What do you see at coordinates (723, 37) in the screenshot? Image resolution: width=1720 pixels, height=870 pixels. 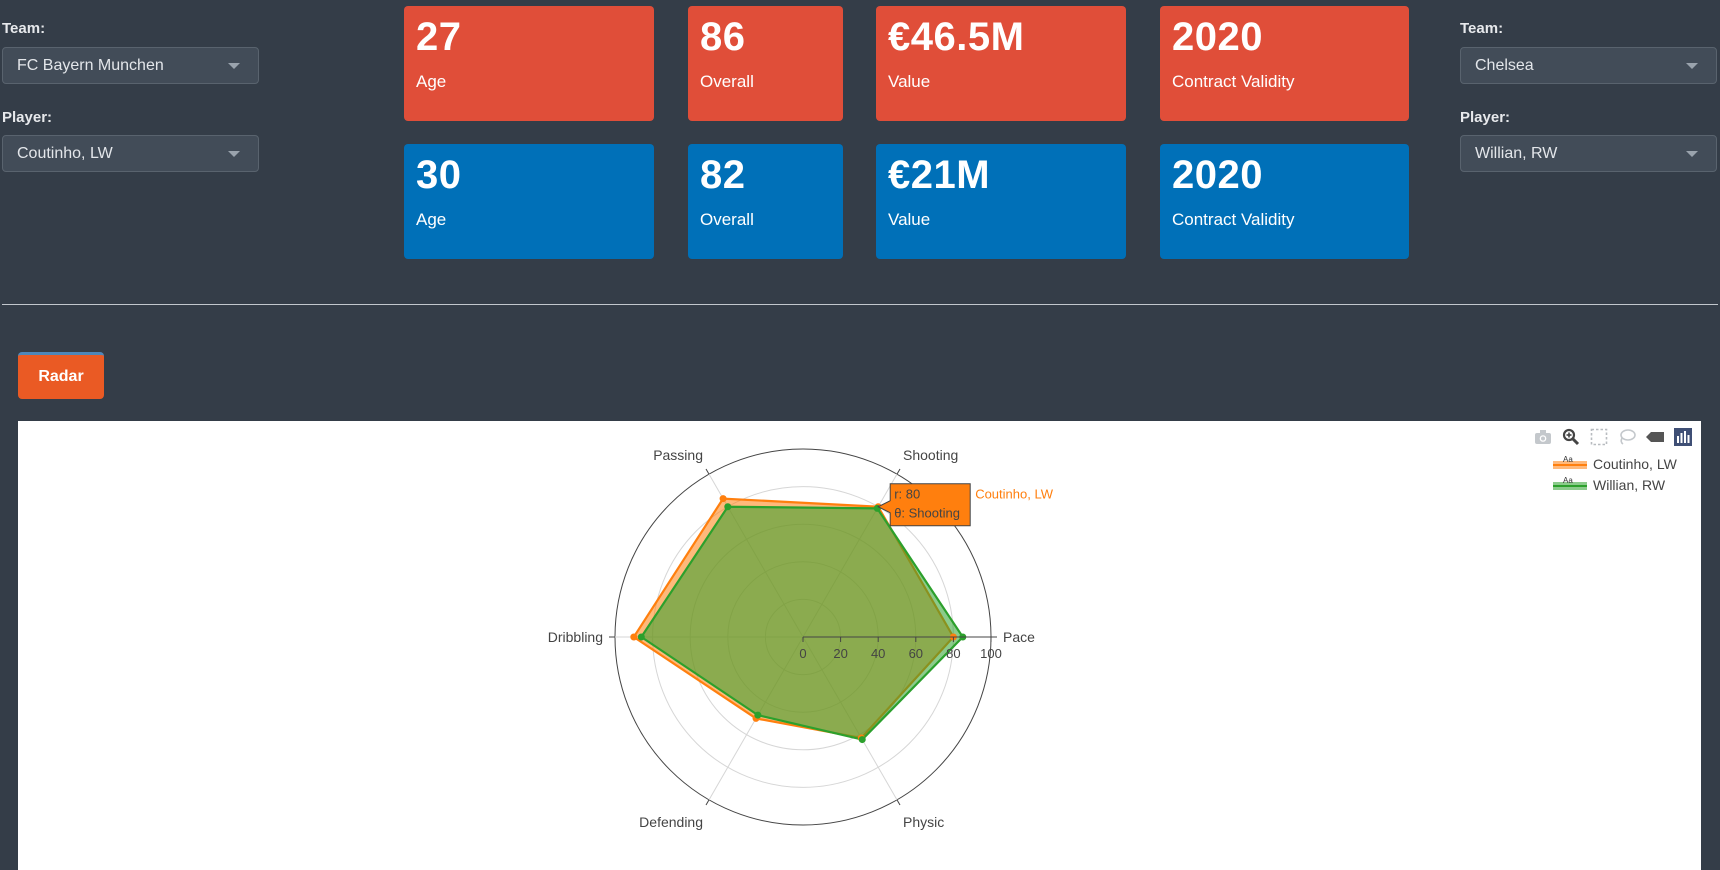 I see `stat-value: 86` at bounding box center [723, 37].